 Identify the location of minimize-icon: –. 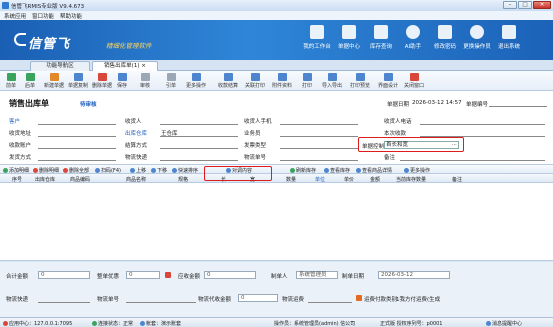
(510, 5).